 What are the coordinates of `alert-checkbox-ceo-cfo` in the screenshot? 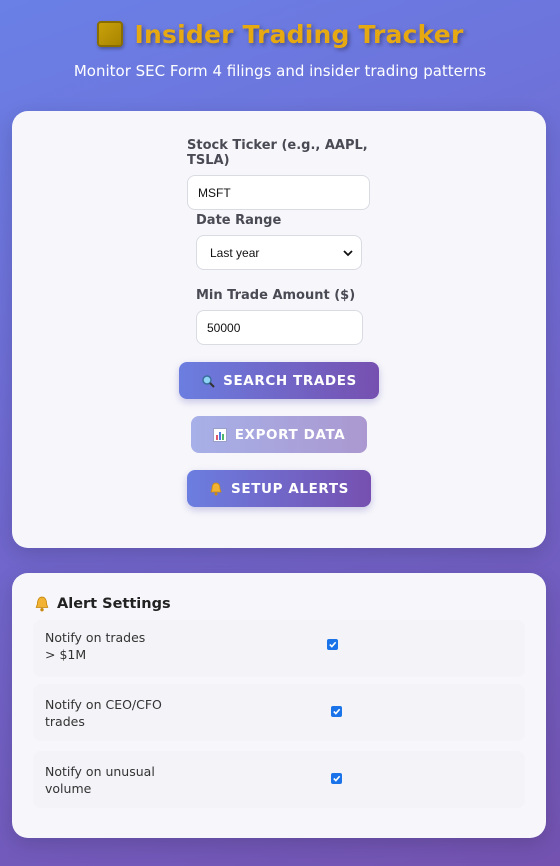 It's located at (336, 711).